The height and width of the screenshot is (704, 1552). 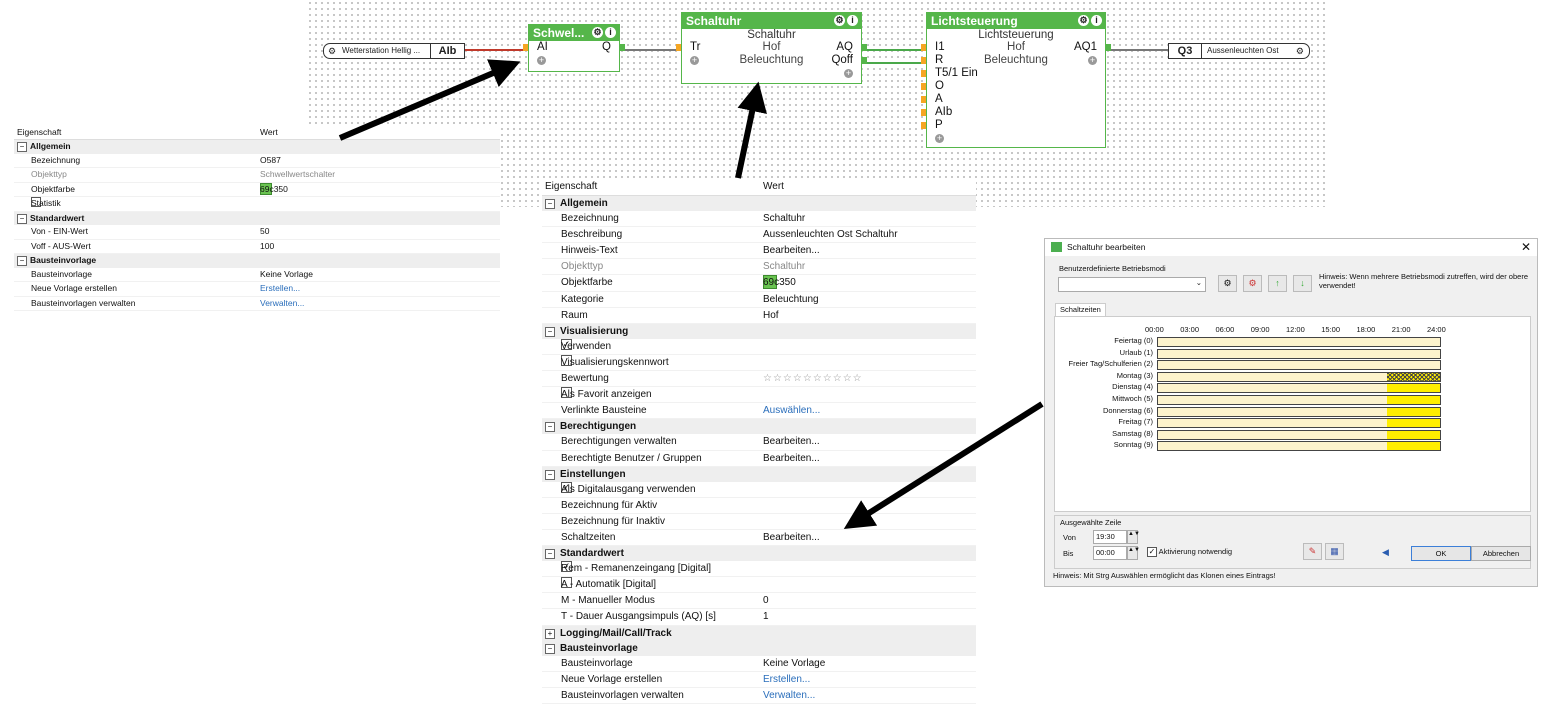 What do you see at coordinates (943, 465) in the screenshot?
I see `arrow-to-schaltzeiten` at bounding box center [943, 465].